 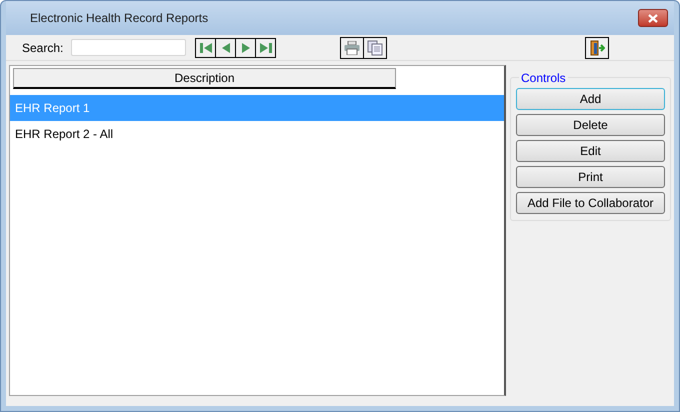 What do you see at coordinates (119, 18) in the screenshot?
I see `window-title: Electronic Health Record Reports` at bounding box center [119, 18].